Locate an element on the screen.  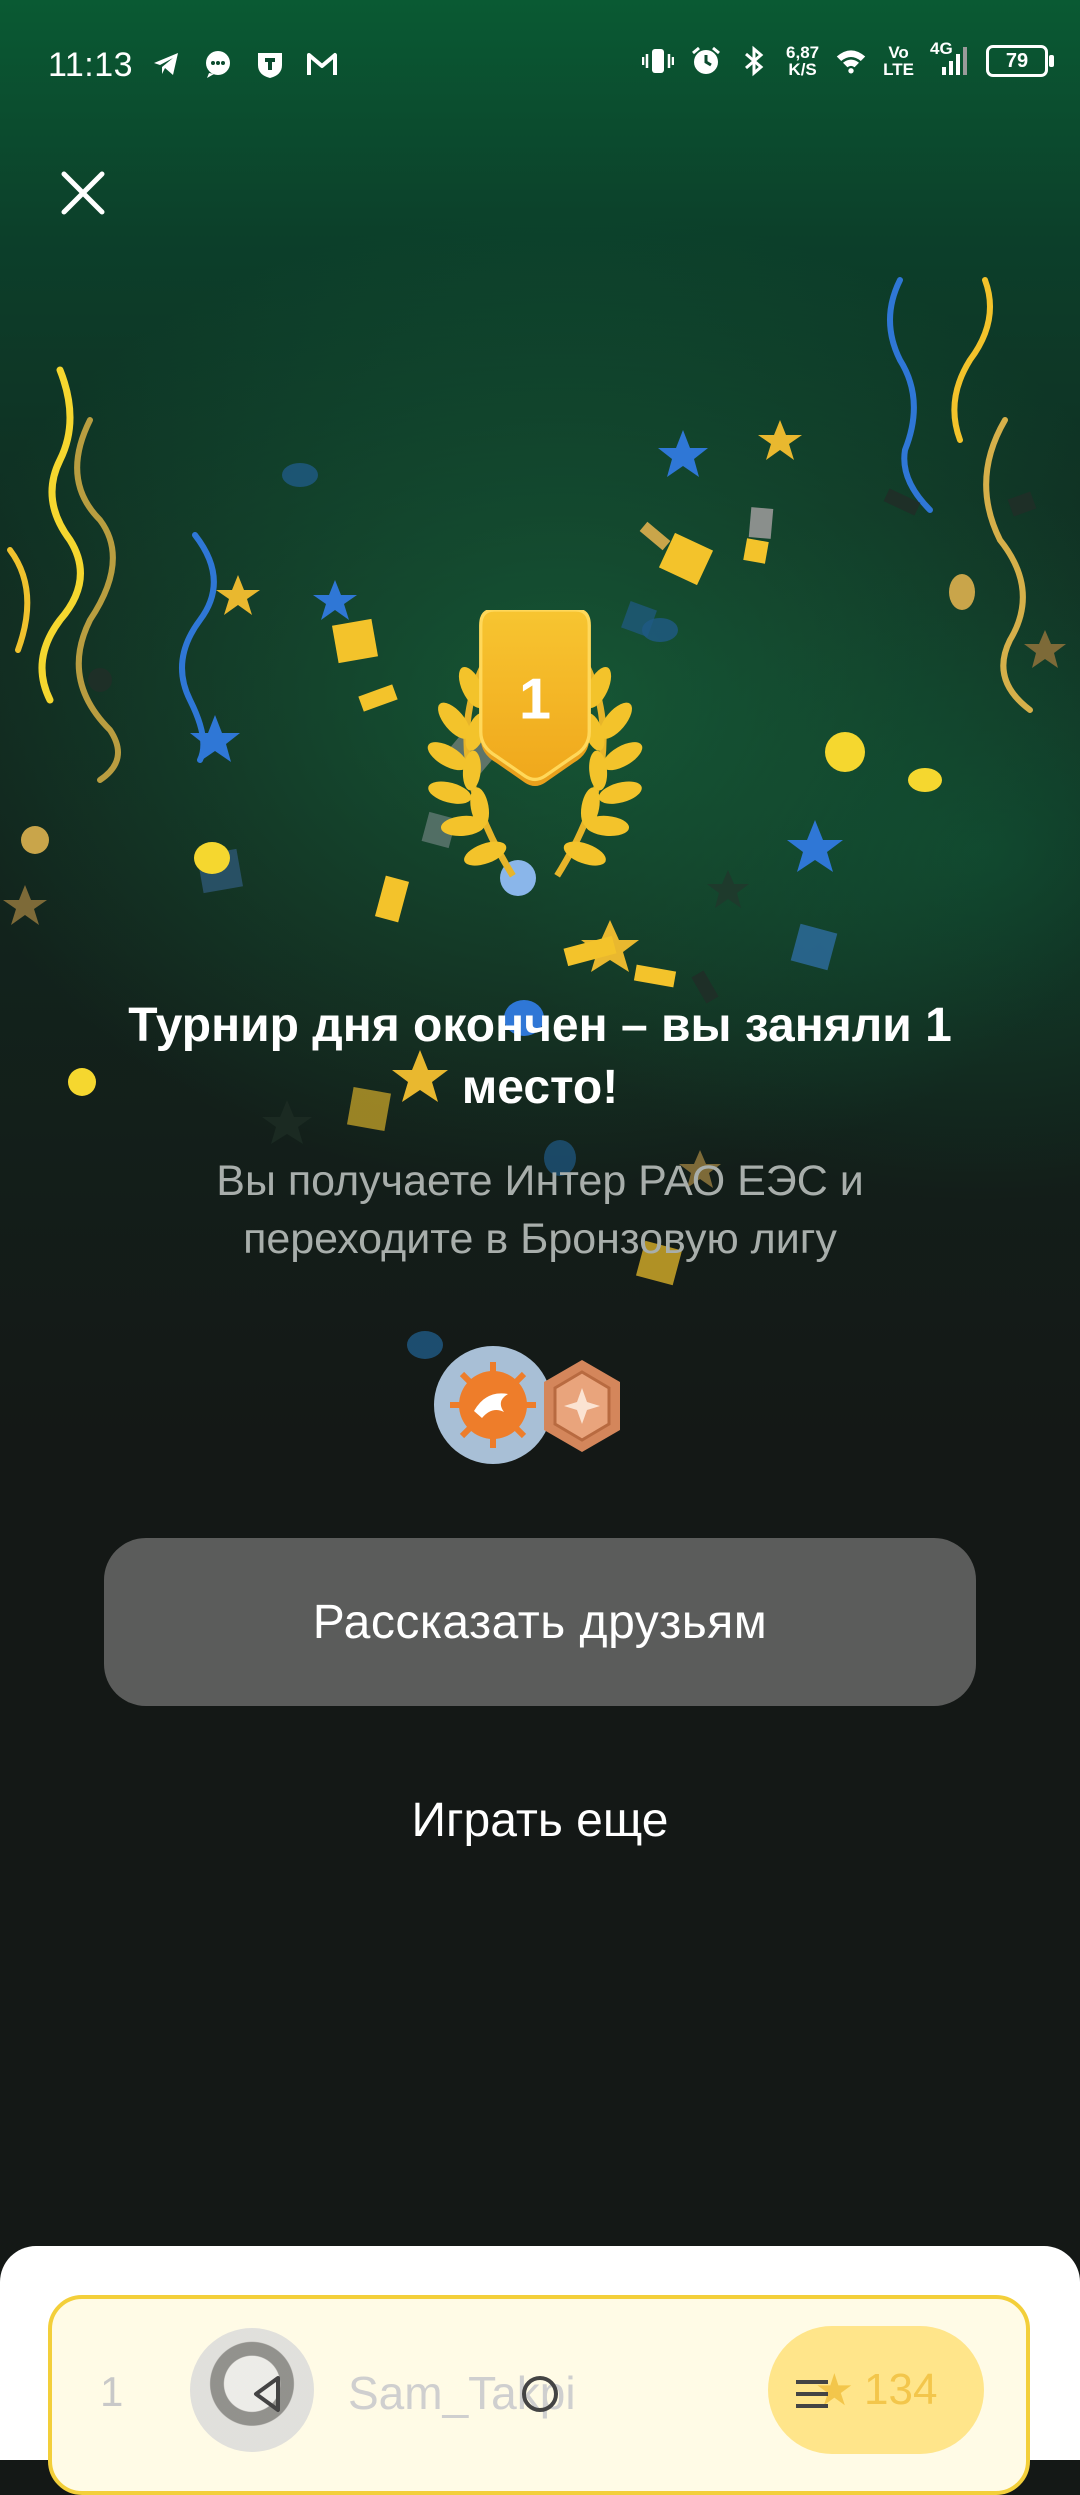
volte-label: Vo LTE is located at coordinates (898, 61).